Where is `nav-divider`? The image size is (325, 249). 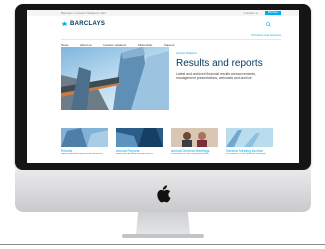 nav-divider is located at coordinates (171, 39).